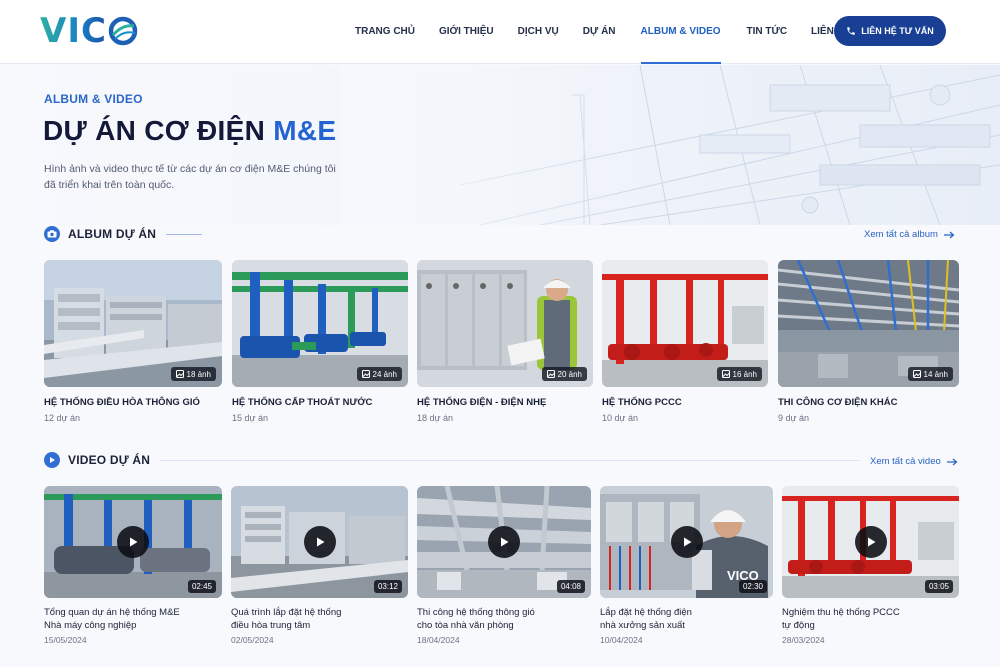  Describe the element at coordinates (890, 31) in the screenshot. I see `contact-consult-button: LIÊN HỆ TƯ VẤN` at that location.